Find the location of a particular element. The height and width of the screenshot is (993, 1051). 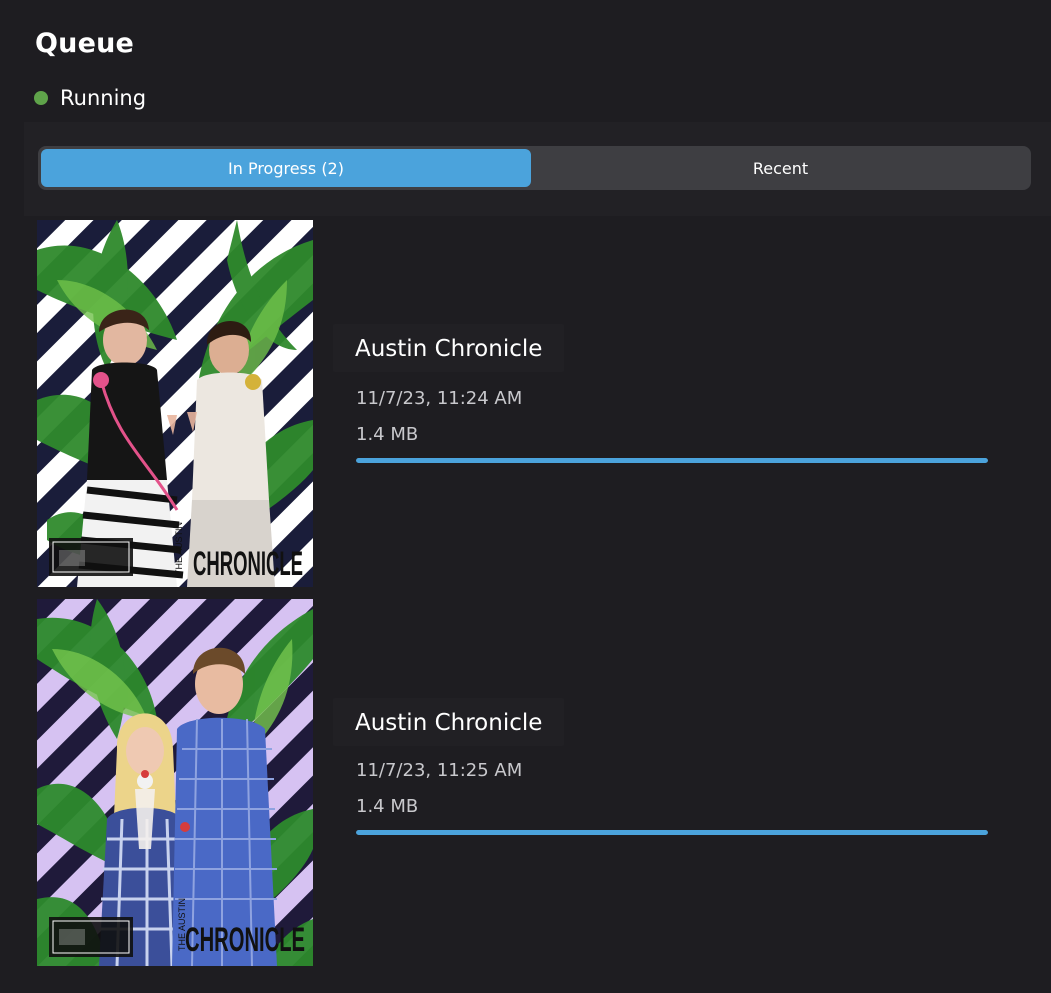

tab-recent: Recent is located at coordinates (780, 168).